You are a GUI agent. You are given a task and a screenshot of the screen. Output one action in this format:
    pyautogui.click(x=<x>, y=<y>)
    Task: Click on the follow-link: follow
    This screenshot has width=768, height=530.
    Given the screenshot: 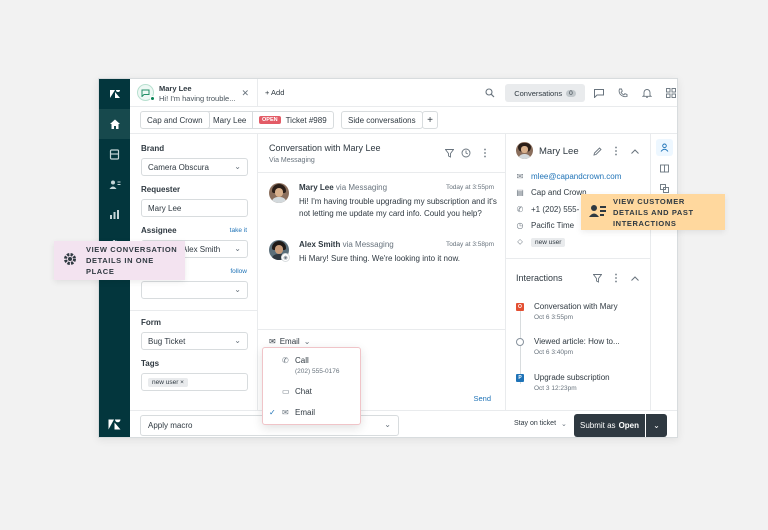 What is the action you would take?
    pyautogui.click(x=238, y=271)
    